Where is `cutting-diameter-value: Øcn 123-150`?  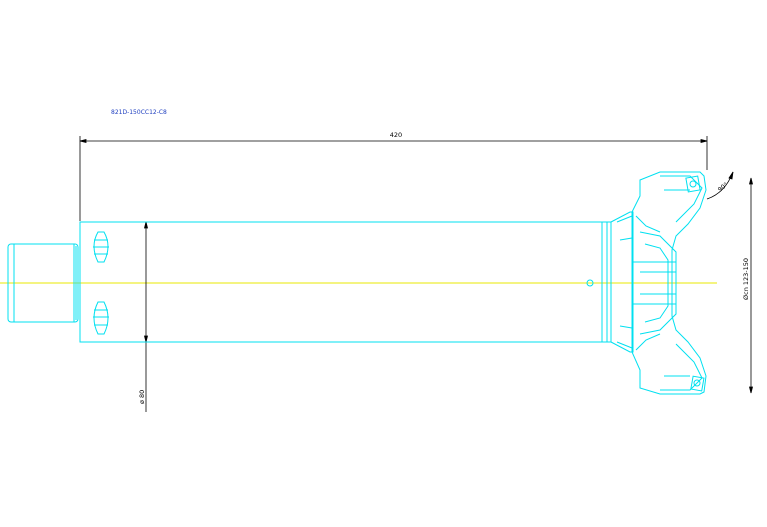
cutting-diameter-value: Øcn 123-150 is located at coordinates (746, 279).